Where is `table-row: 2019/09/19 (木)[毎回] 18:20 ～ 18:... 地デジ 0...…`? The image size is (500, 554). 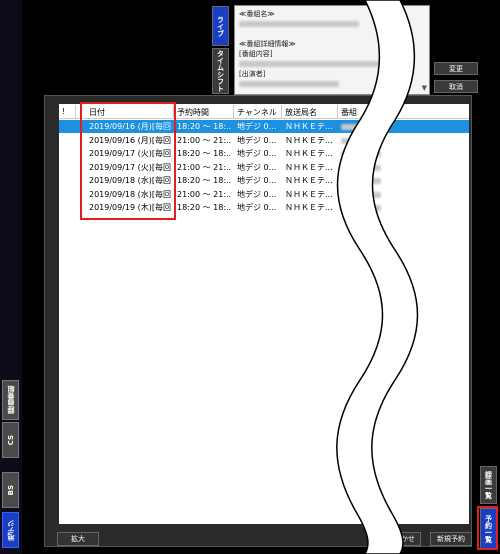 table-row: 2019/09/19 (木)[毎回] 18:20 ～ 18:... 地デジ 0...… is located at coordinates (264, 207).